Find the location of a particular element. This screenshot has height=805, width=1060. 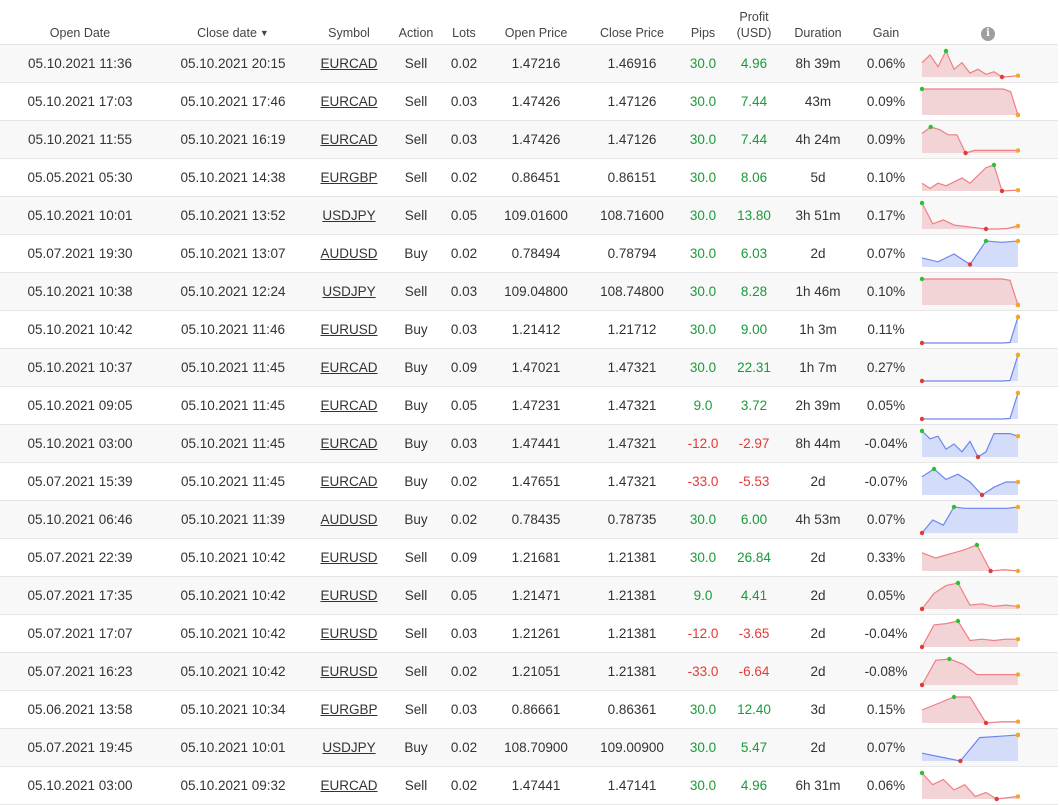

pips-cell: -33.0 is located at coordinates (703, 481).